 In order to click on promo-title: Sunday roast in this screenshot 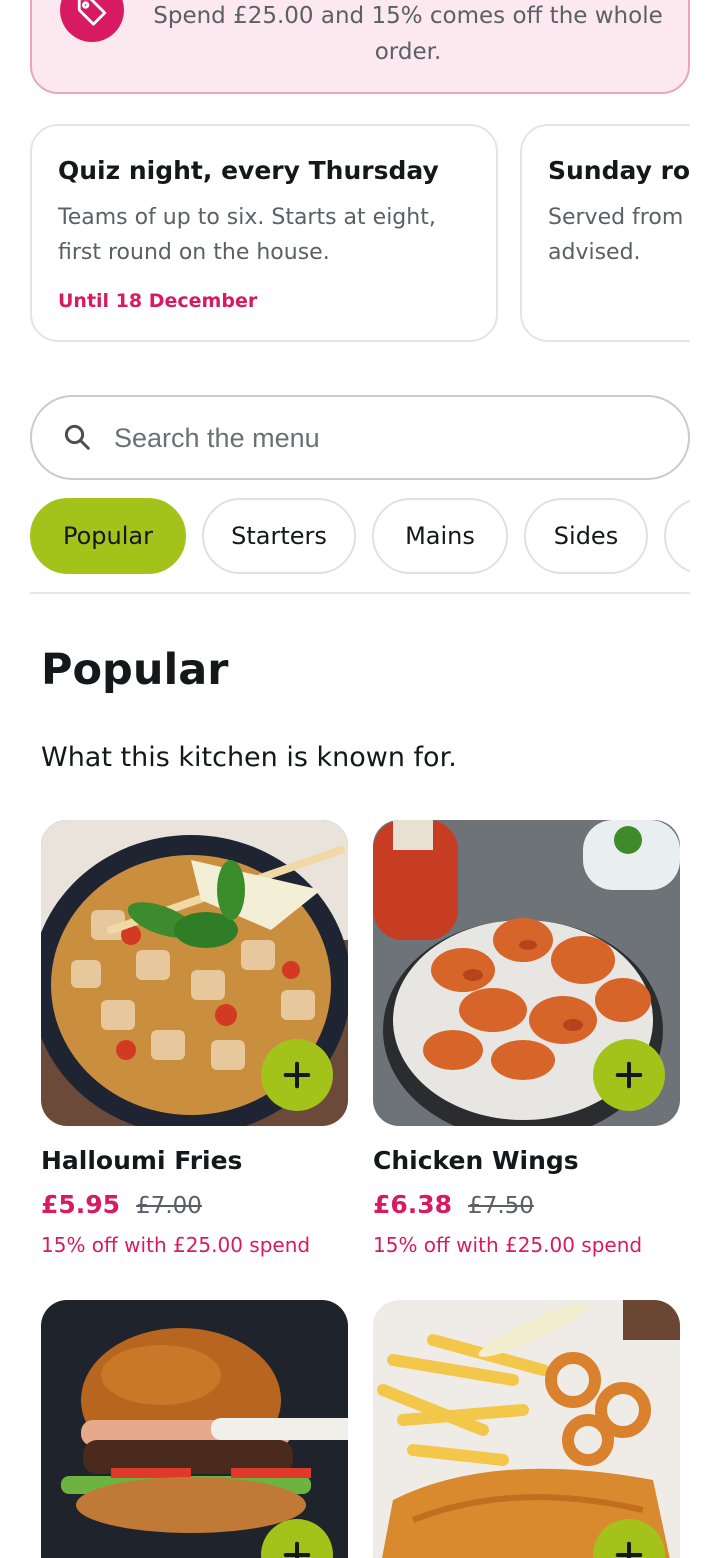, I will do `click(619, 170)`.